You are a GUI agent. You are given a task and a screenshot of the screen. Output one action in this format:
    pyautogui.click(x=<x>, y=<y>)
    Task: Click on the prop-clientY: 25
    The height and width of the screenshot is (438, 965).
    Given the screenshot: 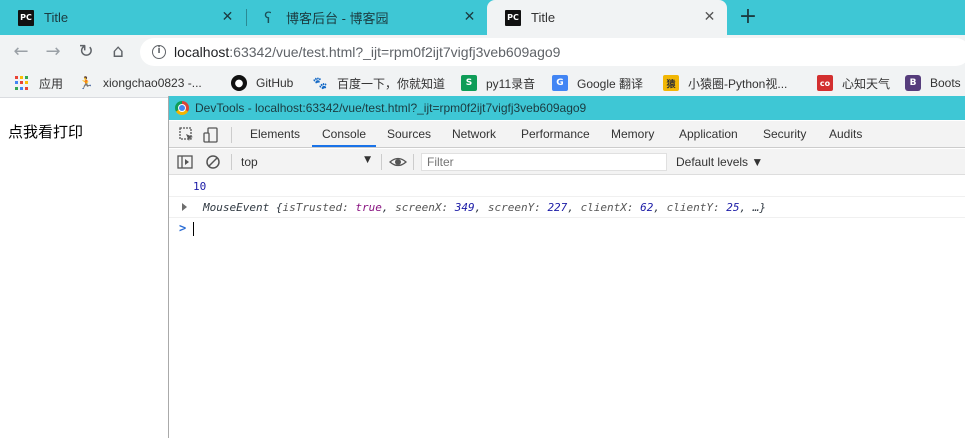 What is the action you would take?
    pyautogui.click(x=733, y=207)
    